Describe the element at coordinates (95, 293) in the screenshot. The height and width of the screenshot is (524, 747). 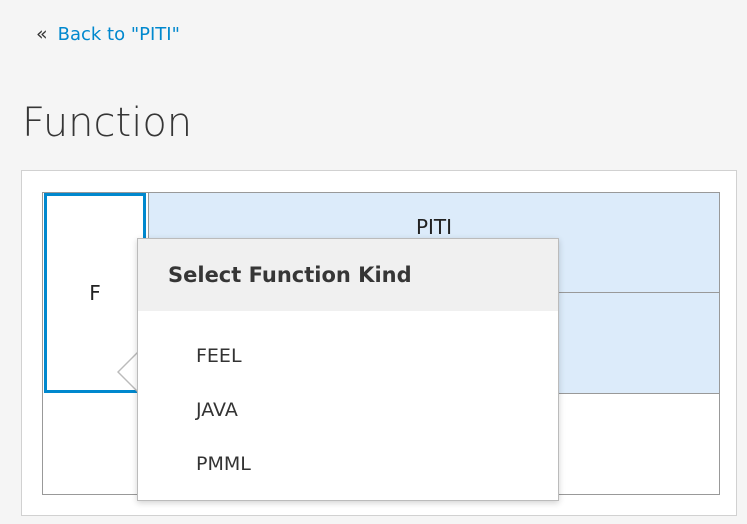
I see `function-kind-label: F` at that location.